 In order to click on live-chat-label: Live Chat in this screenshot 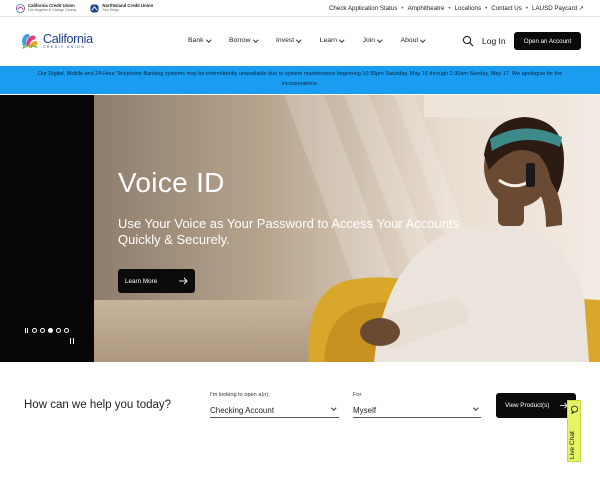, I will do `click(572, 445)`.